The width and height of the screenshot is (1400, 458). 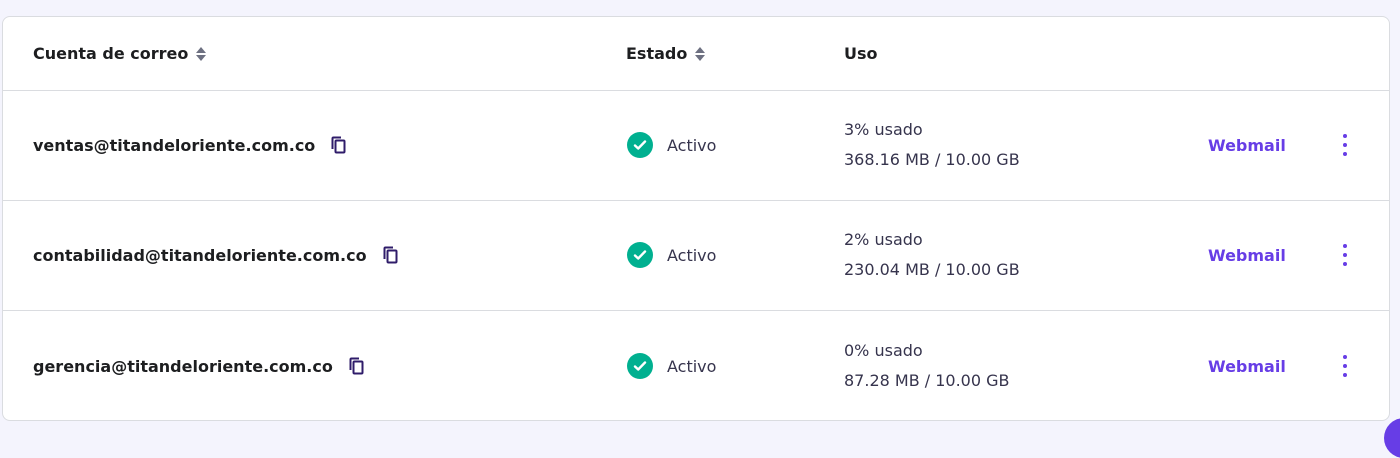 What do you see at coordinates (932, 159) in the screenshot?
I see `usage-amount: 368.16 MB / 10.00 GB` at bounding box center [932, 159].